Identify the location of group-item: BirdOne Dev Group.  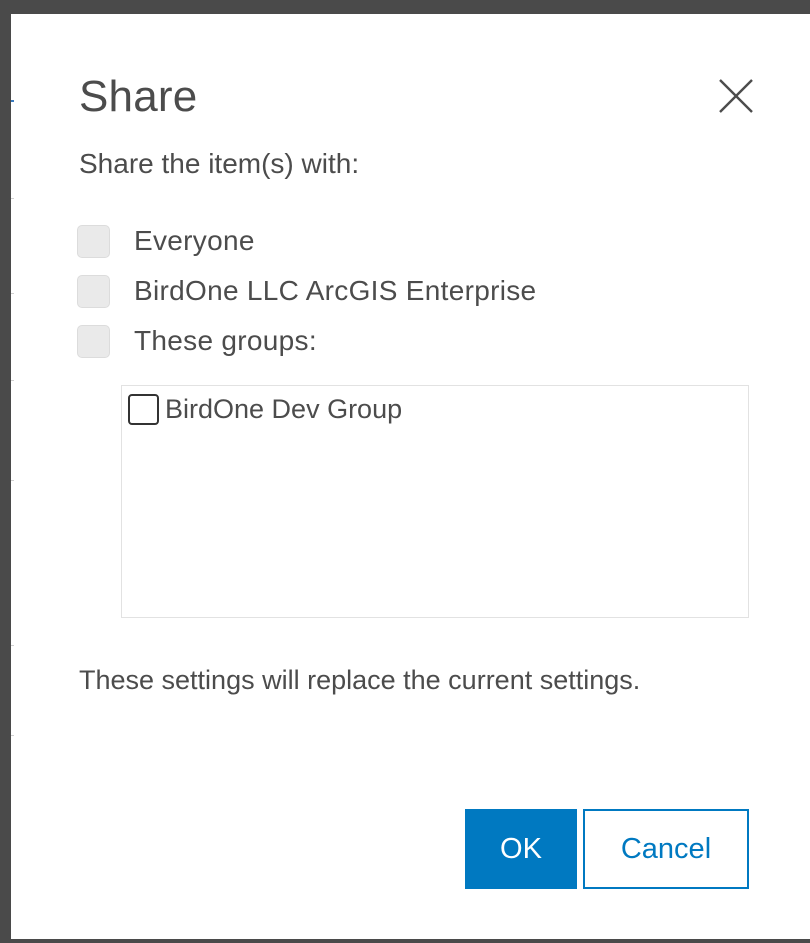
(265, 409).